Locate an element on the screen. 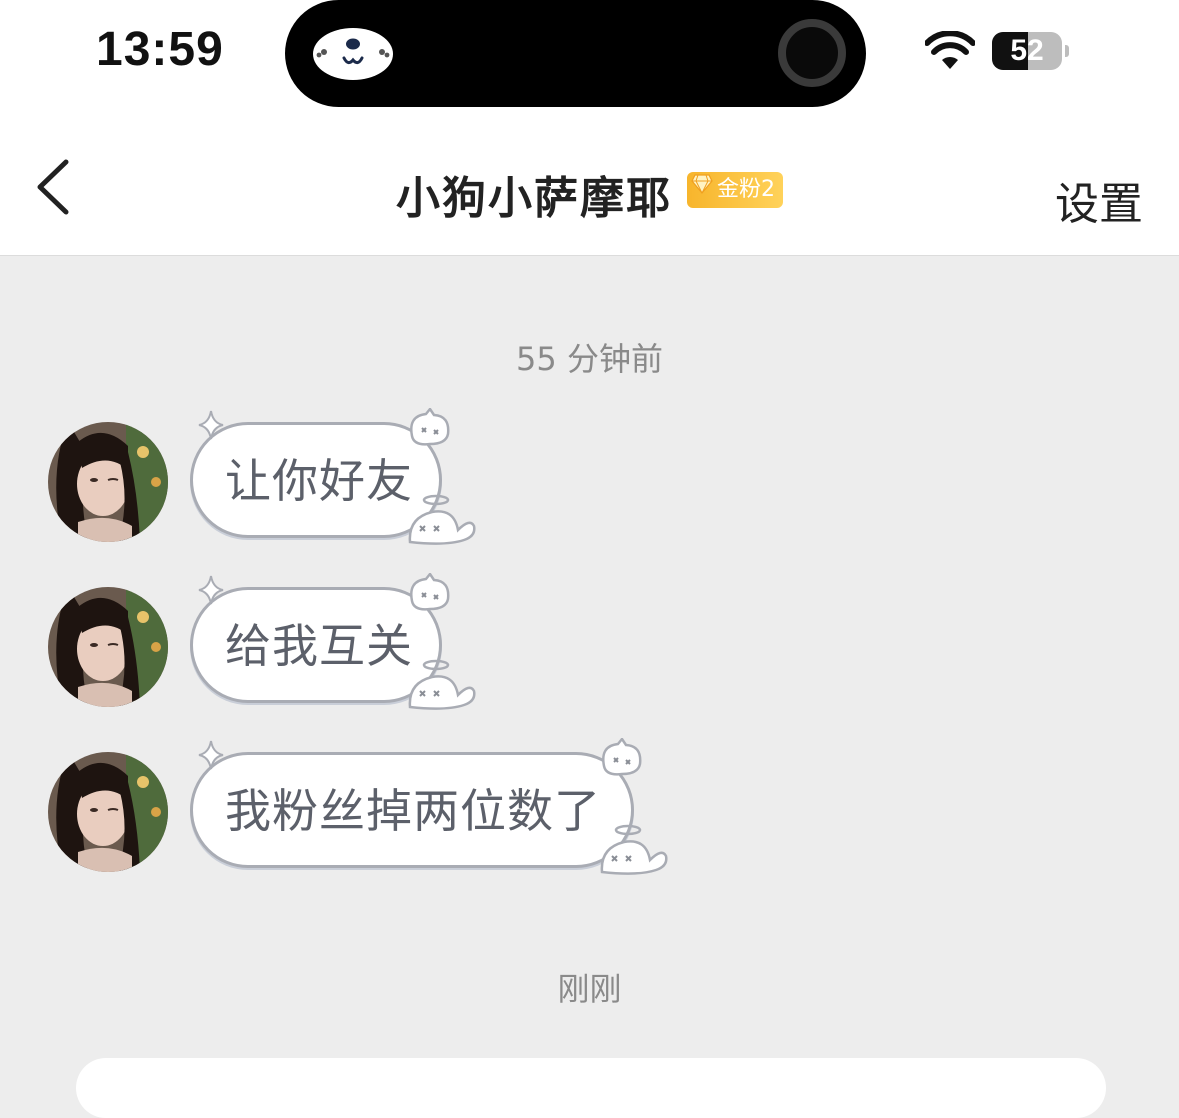  message-bubble: 让你好友 is located at coordinates (316, 480).